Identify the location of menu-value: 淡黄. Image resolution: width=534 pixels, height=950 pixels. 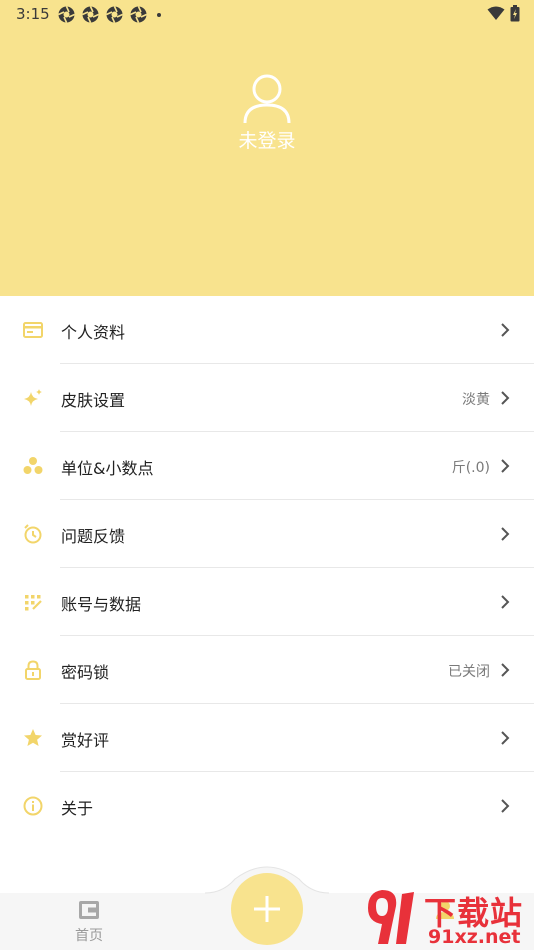
(476, 400).